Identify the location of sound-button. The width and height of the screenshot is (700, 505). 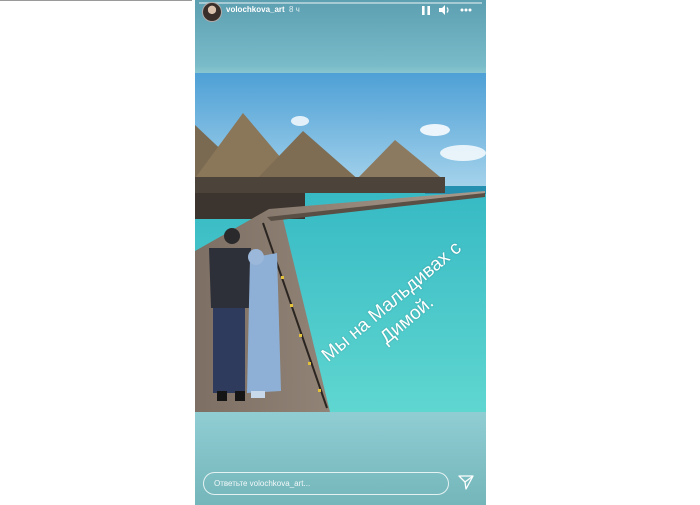
(445, 10).